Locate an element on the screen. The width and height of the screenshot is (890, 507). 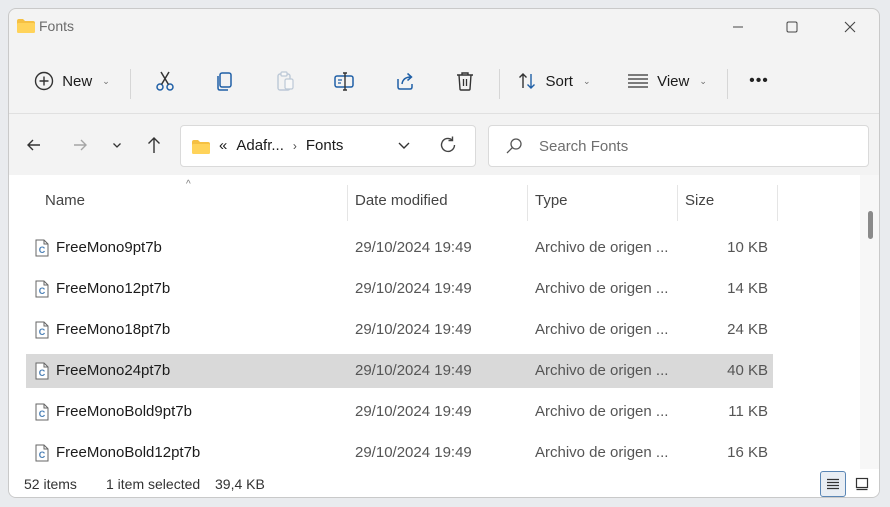
up-button is located at coordinates (154, 145).